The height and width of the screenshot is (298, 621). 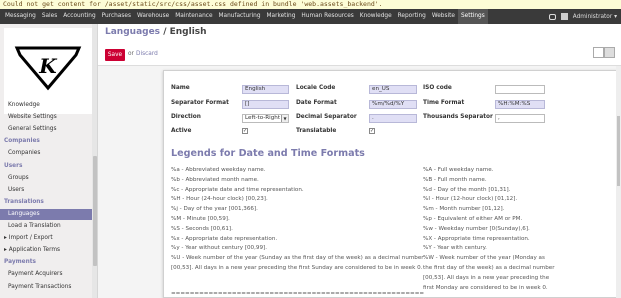 I want to click on legend-line: %w - Weekday number [0(Sunday),6]., so click(x=476, y=228).